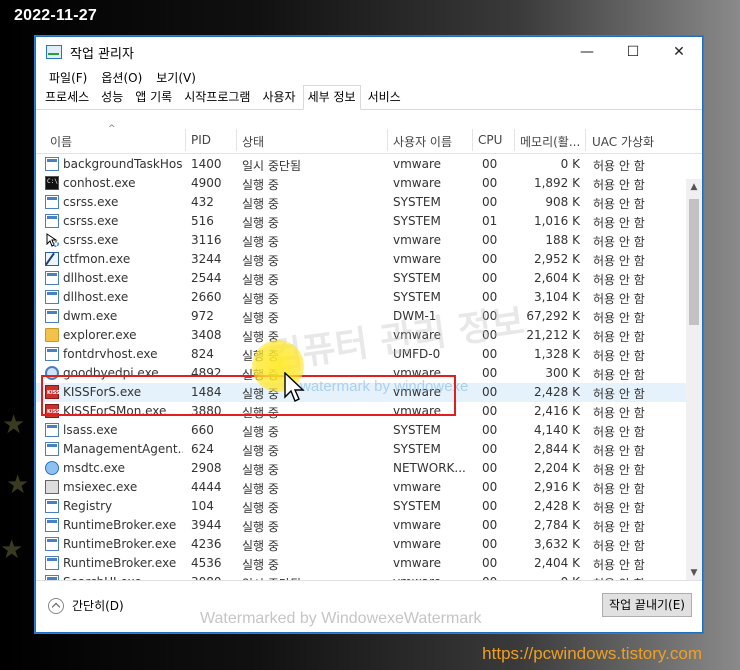 The width and height of the screenshot is (740, 670). I want to click on watermark-bottom: Watermarked by WindowexeWatermark, so click(341, 618).